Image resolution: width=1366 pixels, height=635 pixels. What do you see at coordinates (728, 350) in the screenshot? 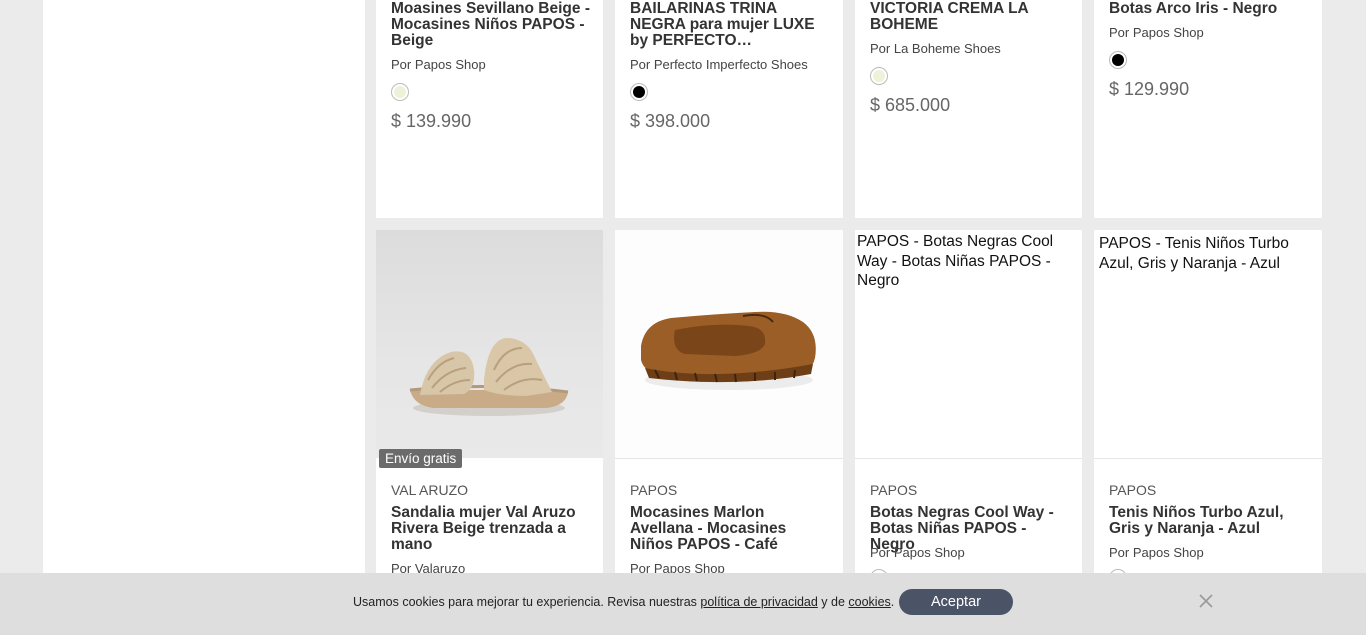
I see `loafer-image` at bounding box center [728, 350].